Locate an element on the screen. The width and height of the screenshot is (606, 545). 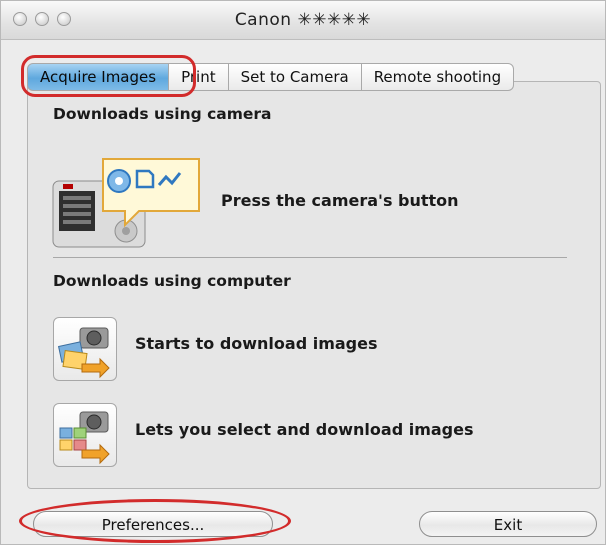
download-images-button is located at coordinates (85, 349).